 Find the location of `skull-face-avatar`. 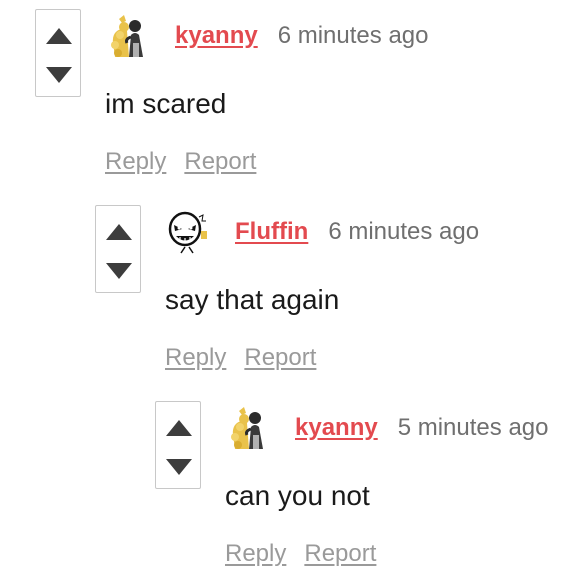

skull-face-avatar is located at coordinates (188, 232).